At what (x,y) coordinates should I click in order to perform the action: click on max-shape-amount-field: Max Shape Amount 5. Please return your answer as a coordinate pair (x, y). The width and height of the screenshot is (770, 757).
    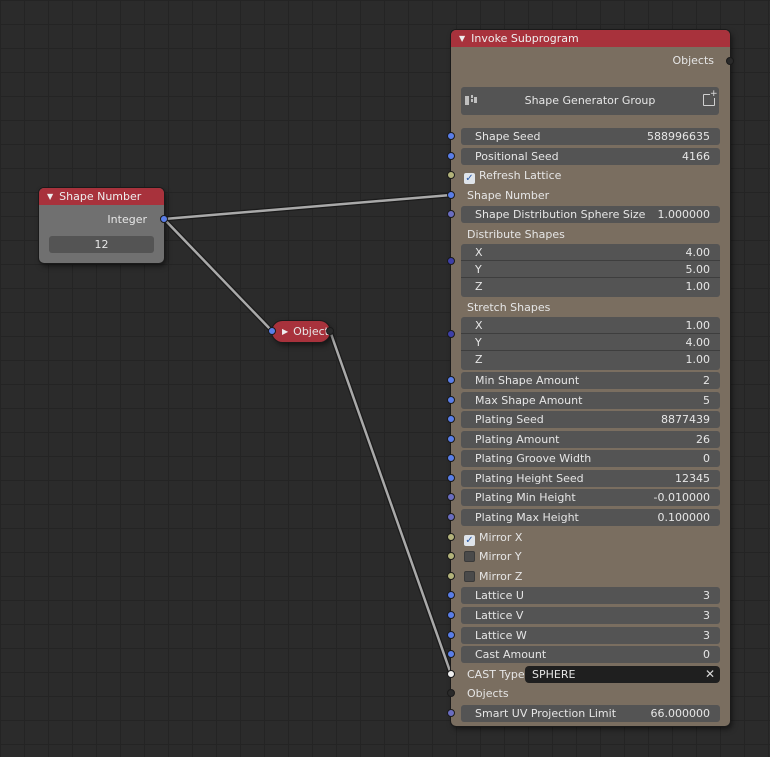
    Looking at the image, I should click on (590, 400).